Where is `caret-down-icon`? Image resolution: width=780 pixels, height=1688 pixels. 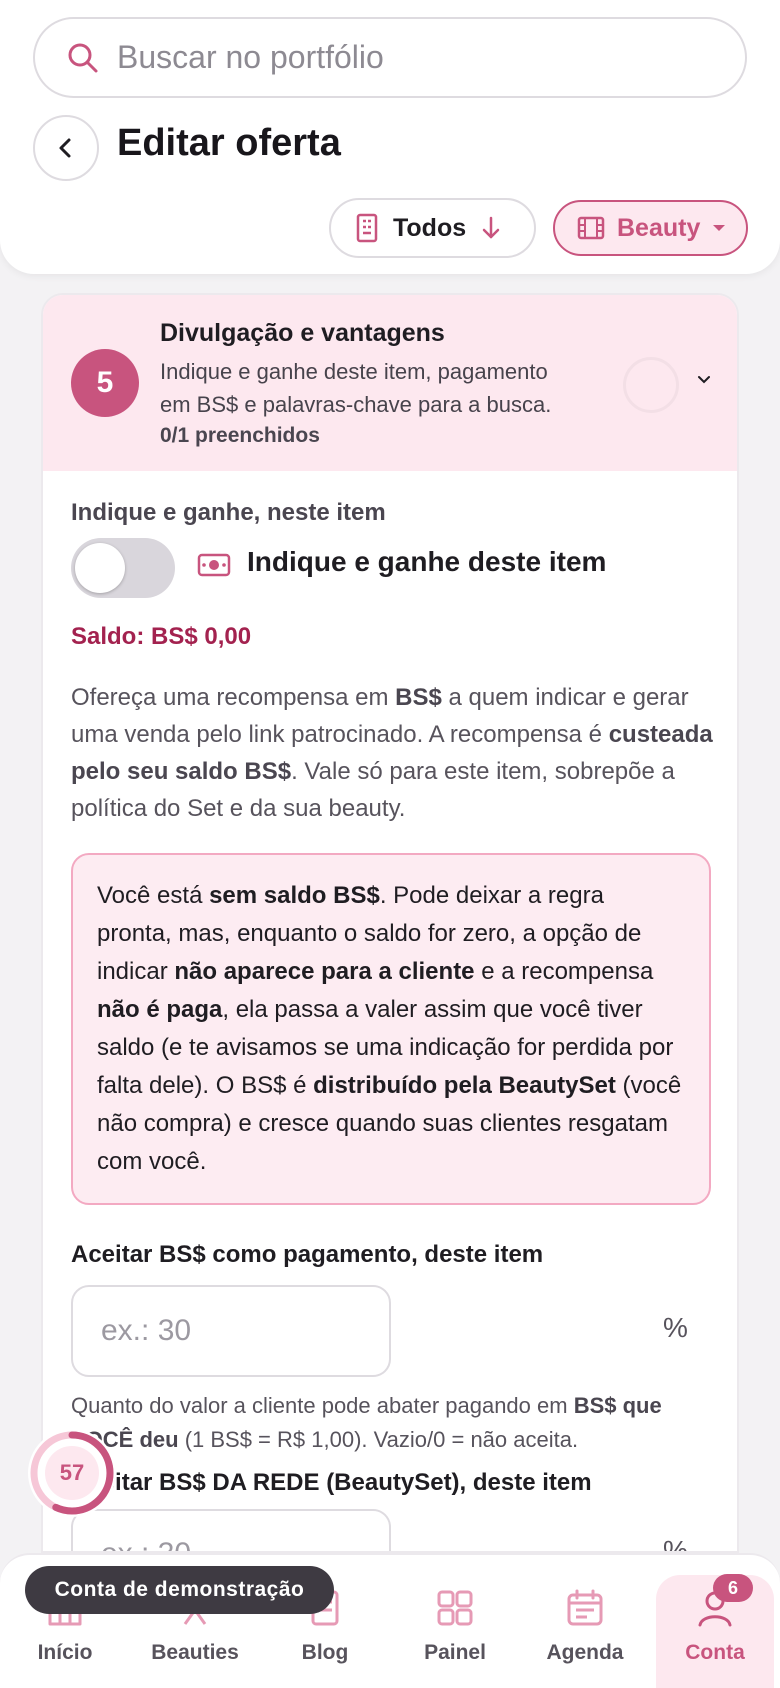
caret-down-icon is located at coordinates (719, 228).